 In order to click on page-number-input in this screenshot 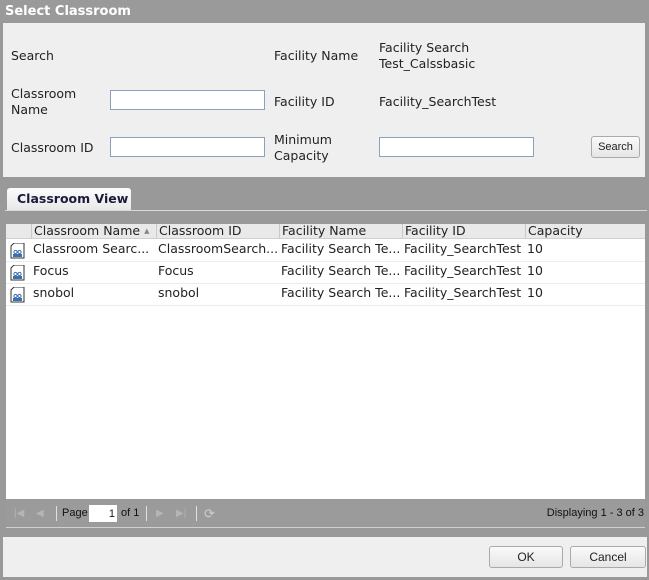, I will do `click(103, 513)`.